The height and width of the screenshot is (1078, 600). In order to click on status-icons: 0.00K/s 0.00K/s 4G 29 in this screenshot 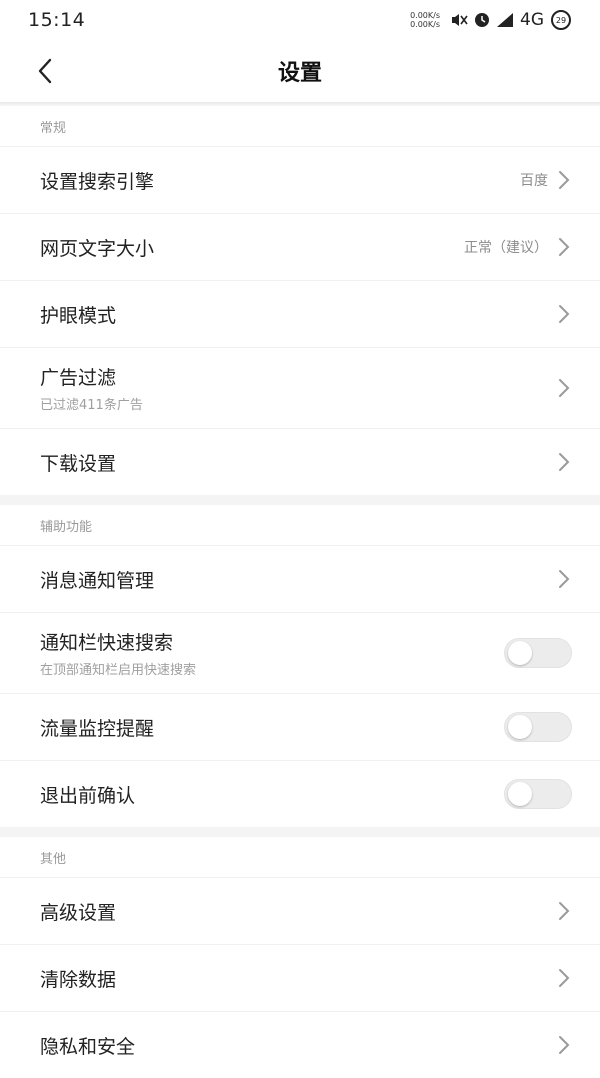, I will do `click(491, 20)`.